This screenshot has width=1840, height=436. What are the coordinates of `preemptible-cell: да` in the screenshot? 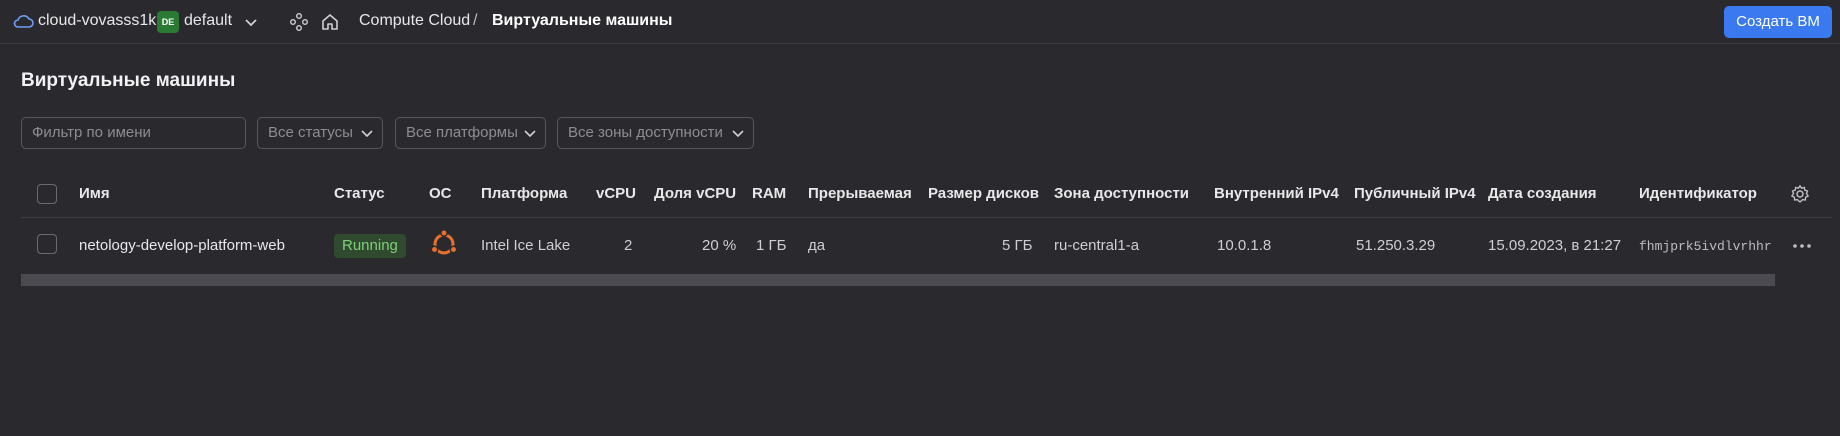 It's located at (817, 245).